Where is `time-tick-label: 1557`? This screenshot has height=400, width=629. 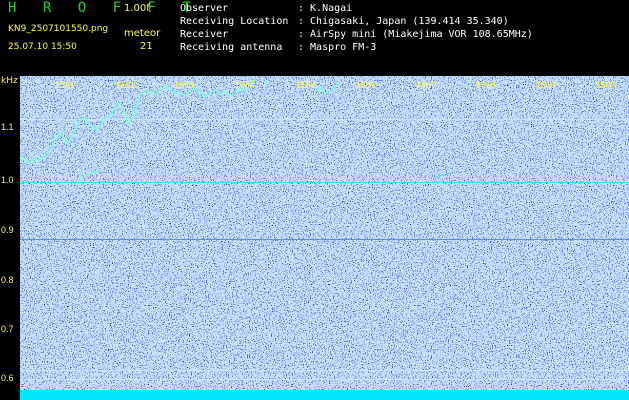
time-tick-label: 1557 is located at coordinates (426, 85).